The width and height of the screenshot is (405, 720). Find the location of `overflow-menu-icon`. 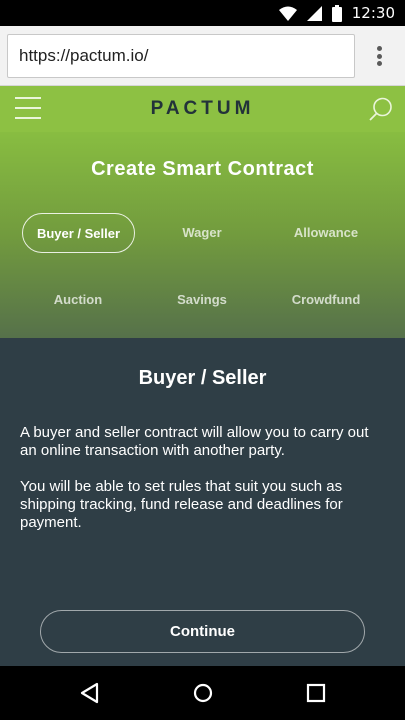

overflow-menu-icon is located at coordinates (379, 56).